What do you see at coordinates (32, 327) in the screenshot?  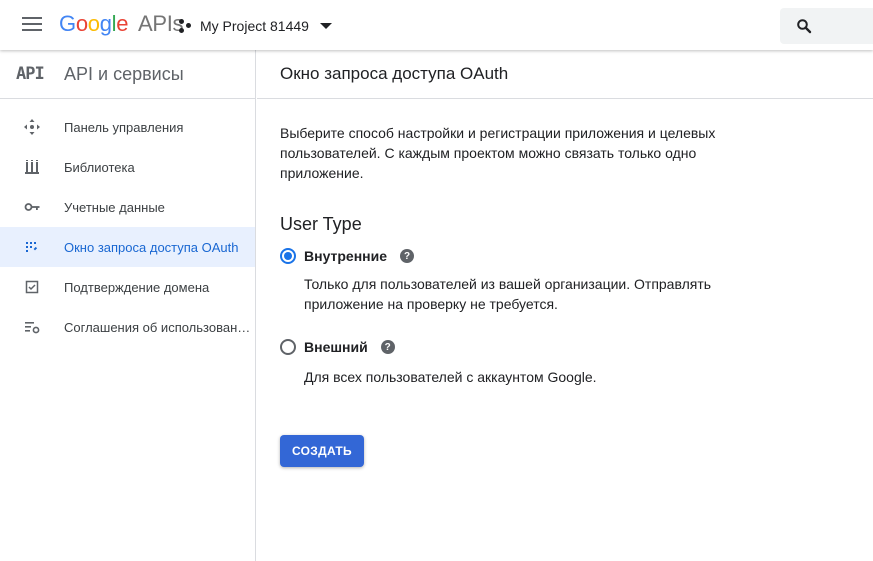 I see `page-usage-agreements-icon` at bounding box center [32, 327].